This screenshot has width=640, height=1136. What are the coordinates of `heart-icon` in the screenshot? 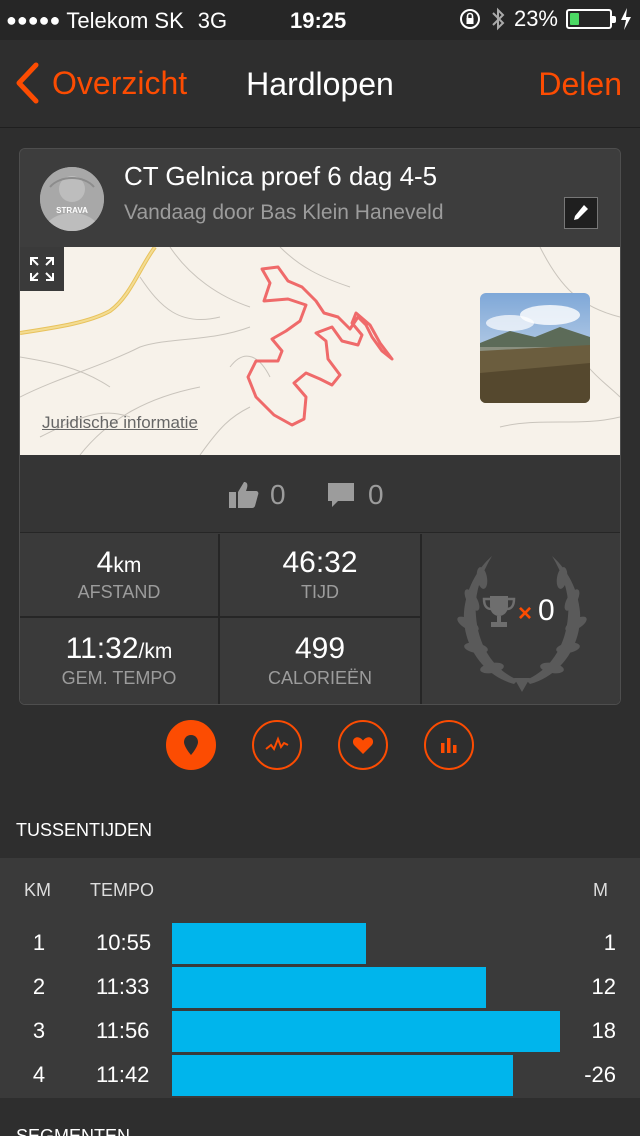 It's located at (363, 745).